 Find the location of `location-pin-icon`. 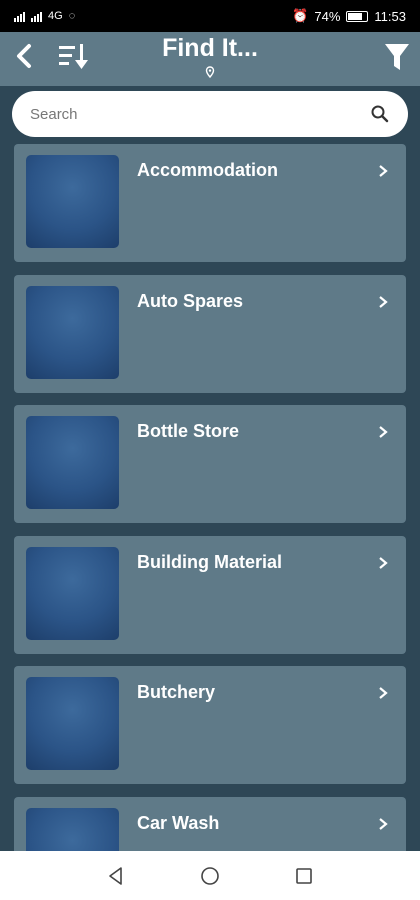

location-pin-icon is located at coordinates (210, 72).